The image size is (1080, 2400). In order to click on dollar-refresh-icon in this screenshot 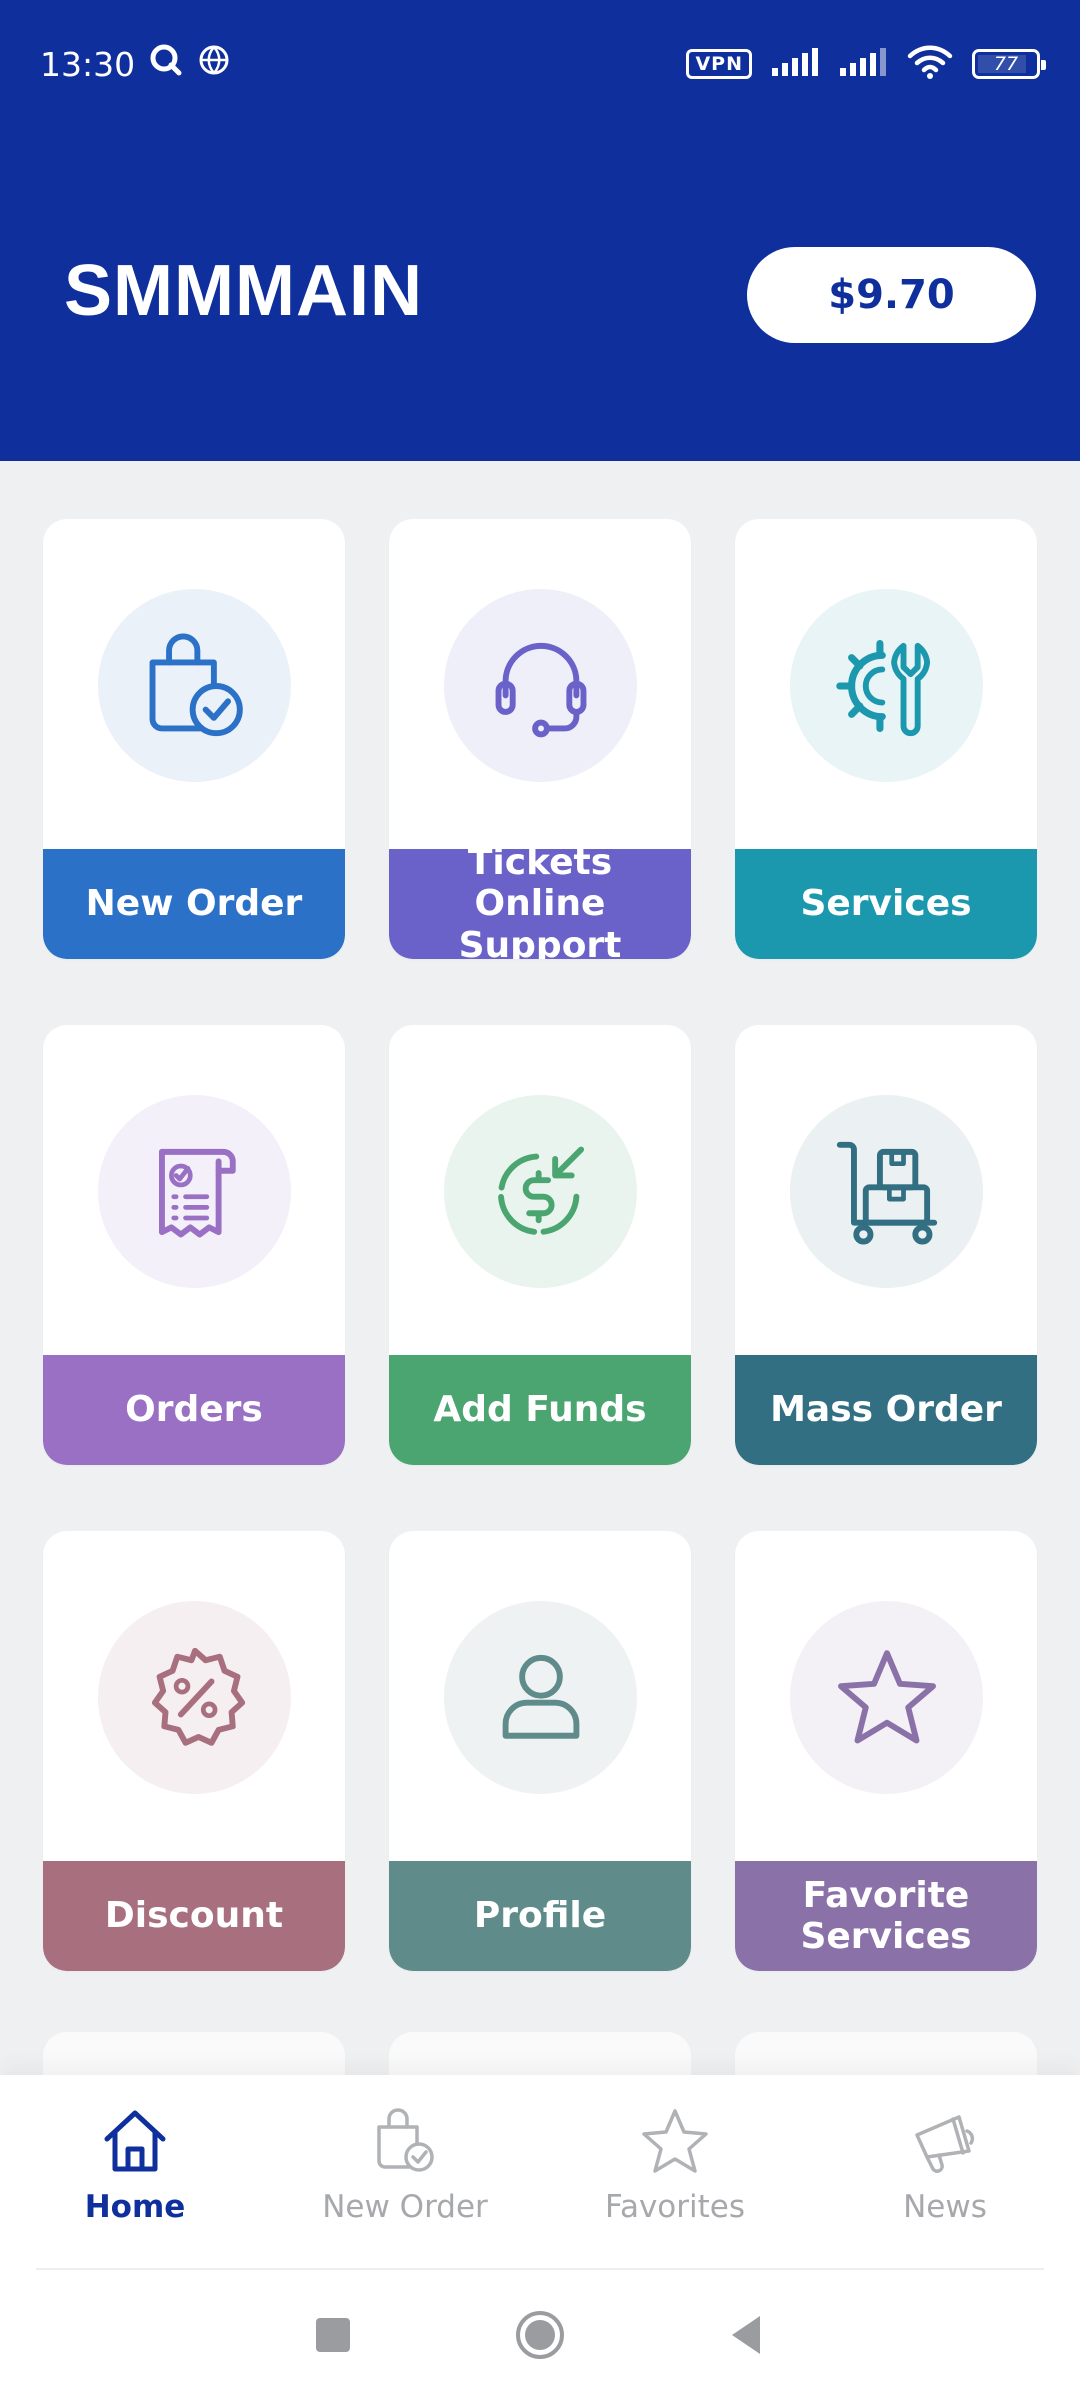, I will do `click(540, 1190)`.